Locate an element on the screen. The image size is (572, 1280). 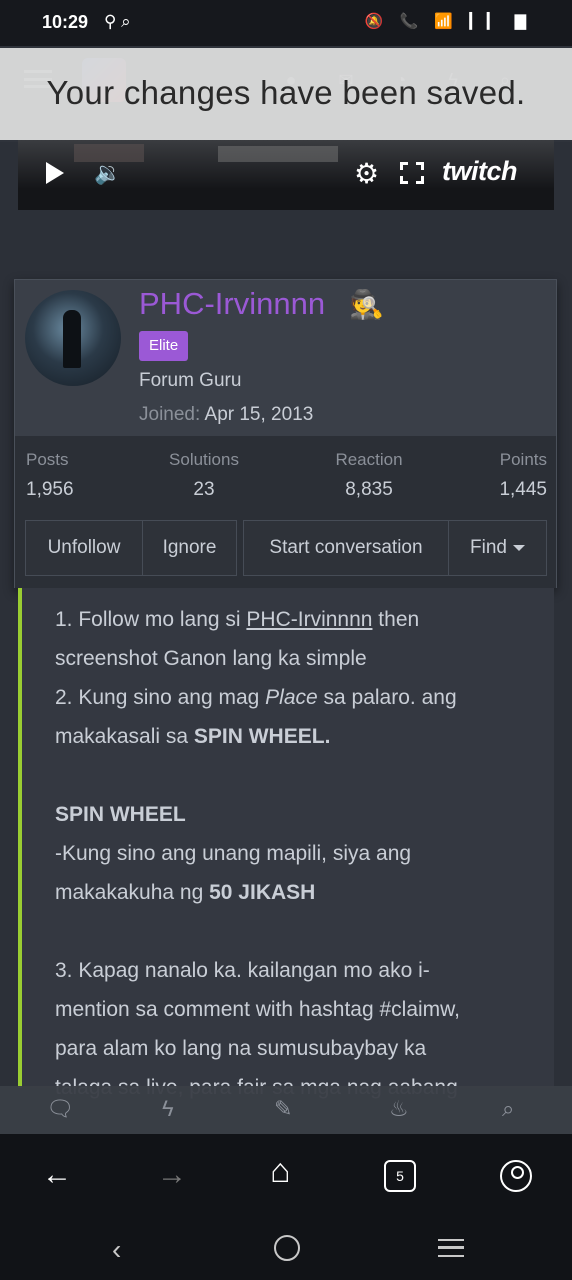
system-recents-icon is located at coordinates (451, 1248).